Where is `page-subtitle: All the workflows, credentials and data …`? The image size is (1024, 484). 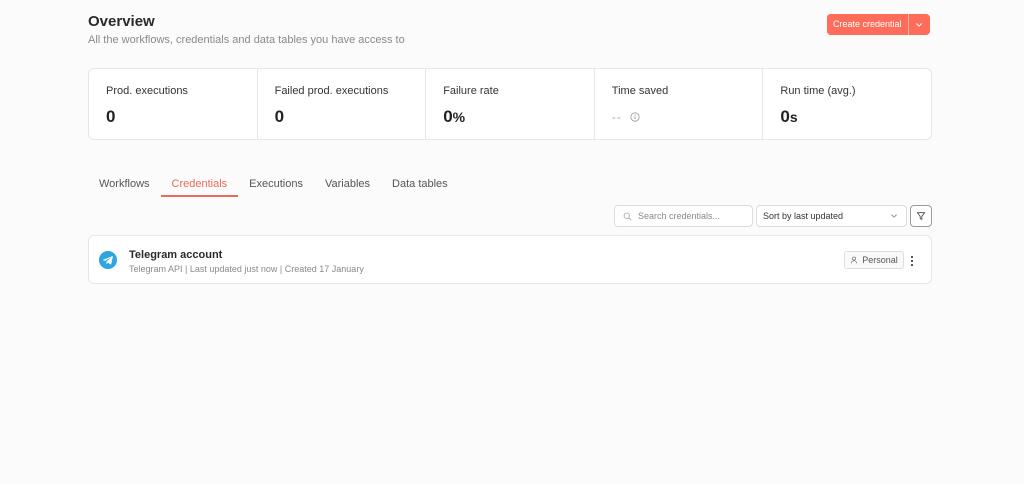 page-subtitle: All the workflows, credentials and data … is located at coordinates (246, 40).